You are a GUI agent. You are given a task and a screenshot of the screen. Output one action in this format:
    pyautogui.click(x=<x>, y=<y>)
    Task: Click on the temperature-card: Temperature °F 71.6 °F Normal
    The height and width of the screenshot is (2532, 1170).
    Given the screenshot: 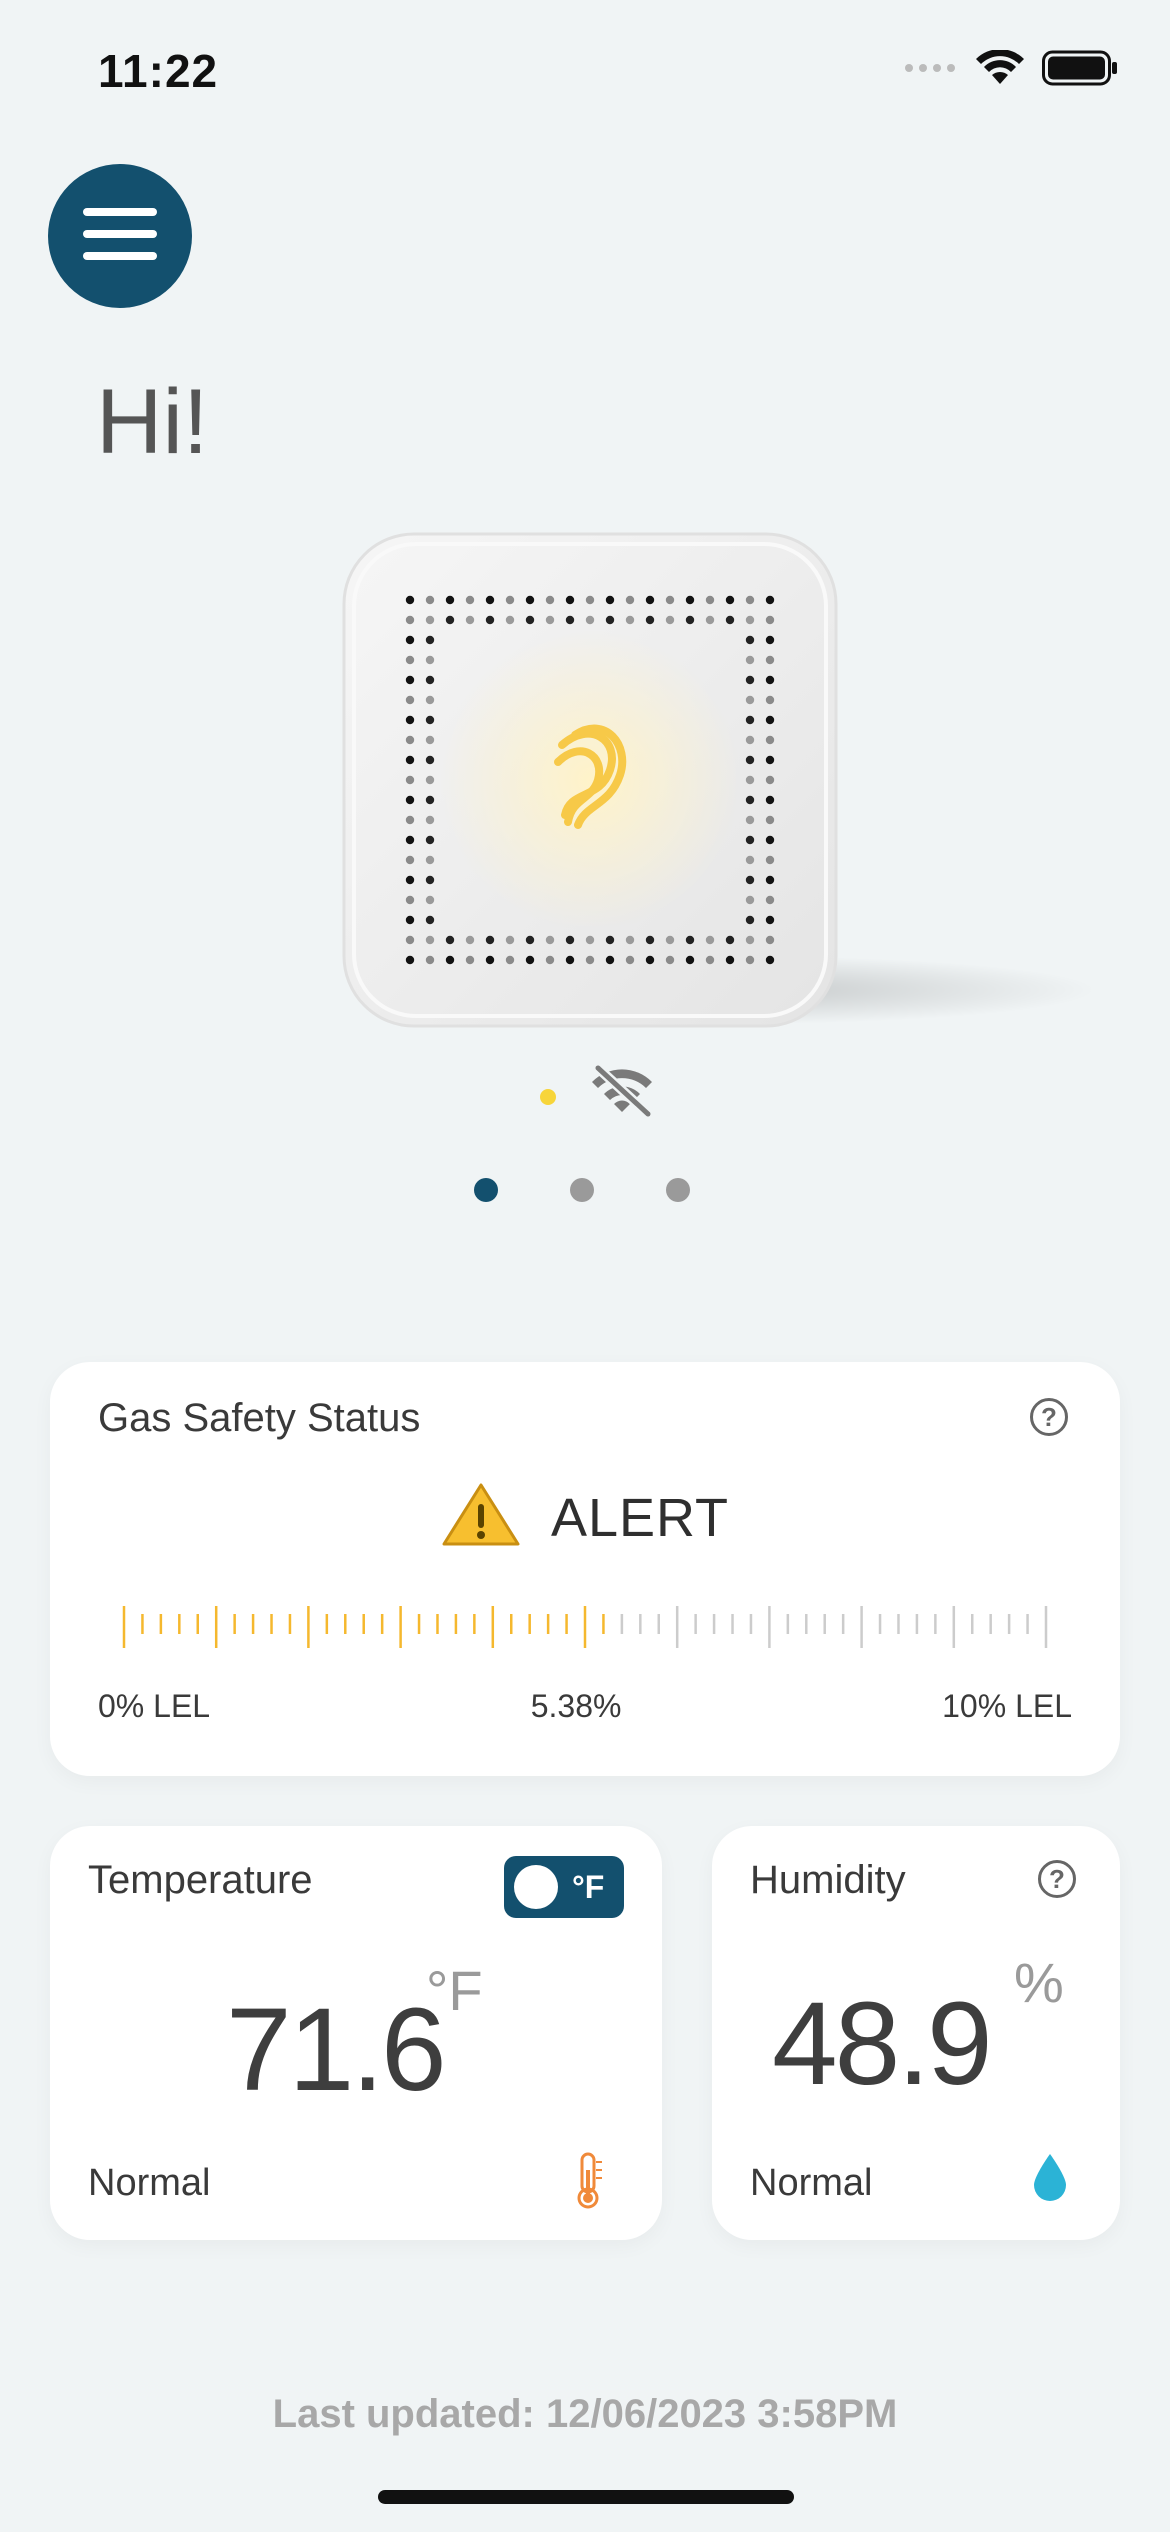 What is the action you would take?
    pyautogui.click(x=356, y=2033)
    